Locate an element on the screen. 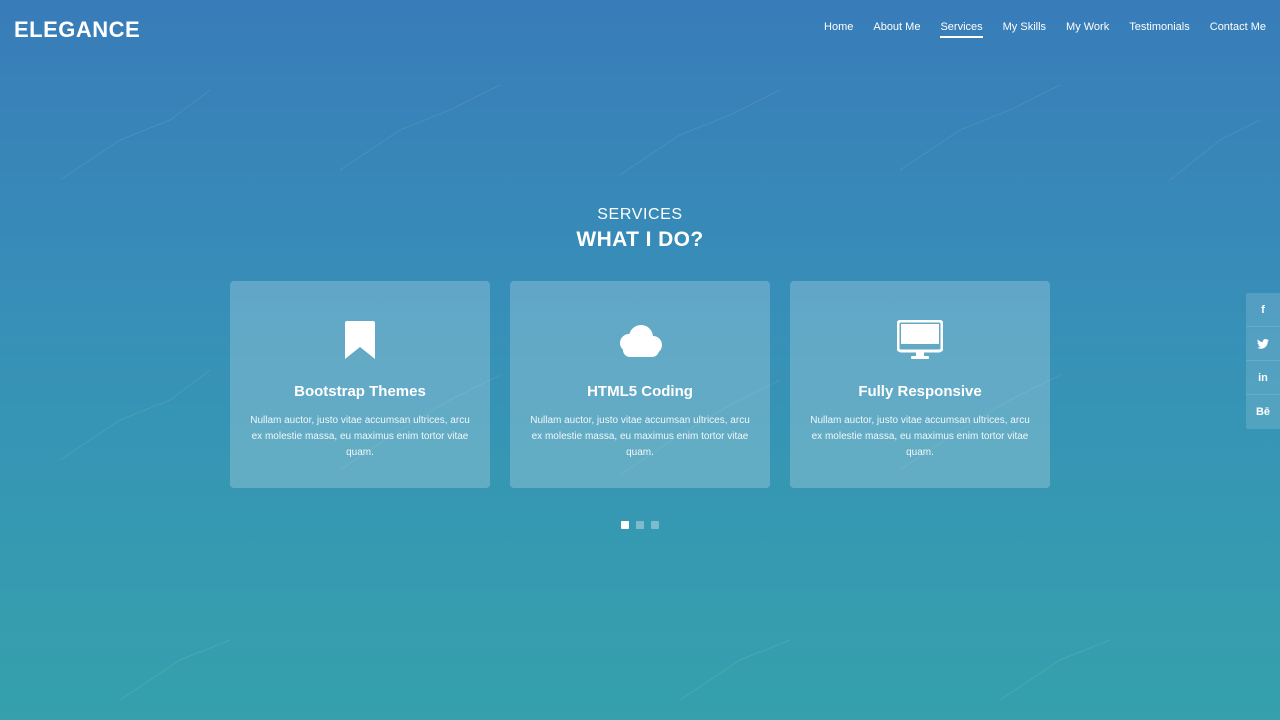 This screenshot has width=1280, height=720. nav-services: Services is located at coordinates (961, 29).